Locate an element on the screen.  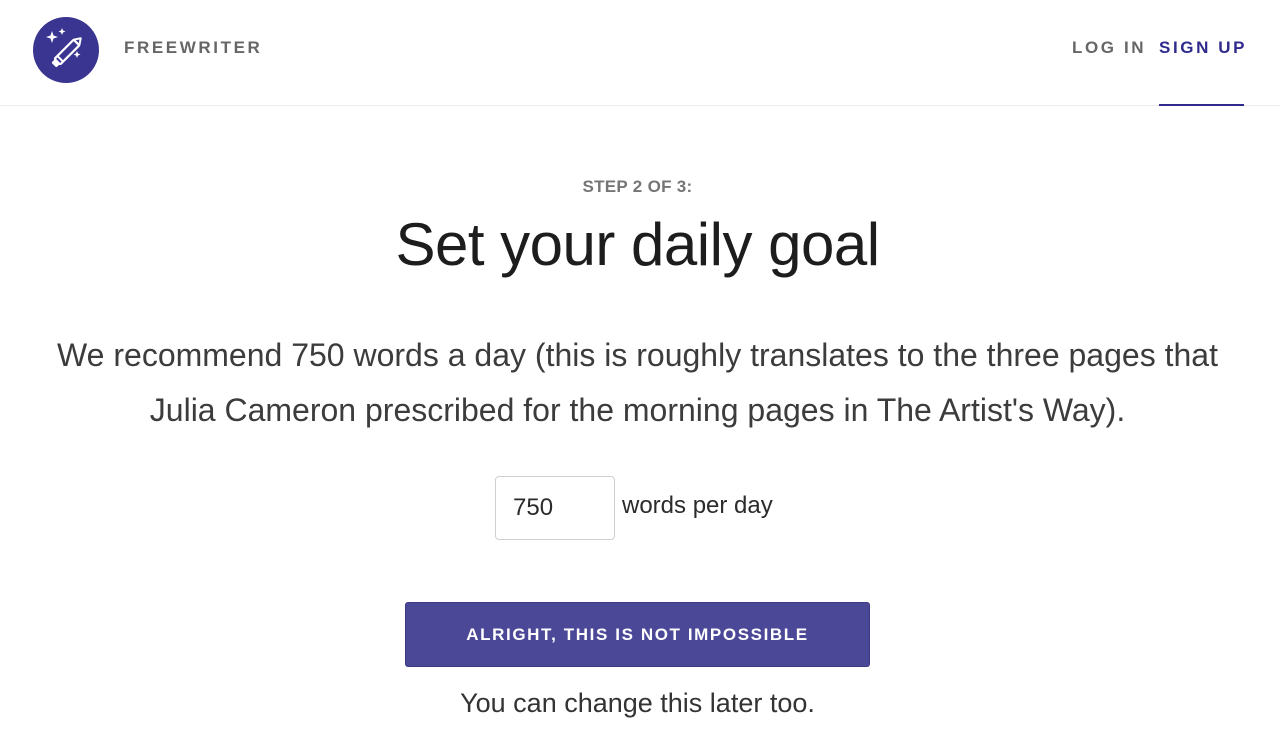
goal-unit-label: words per day is located at coordinates (697, 505).